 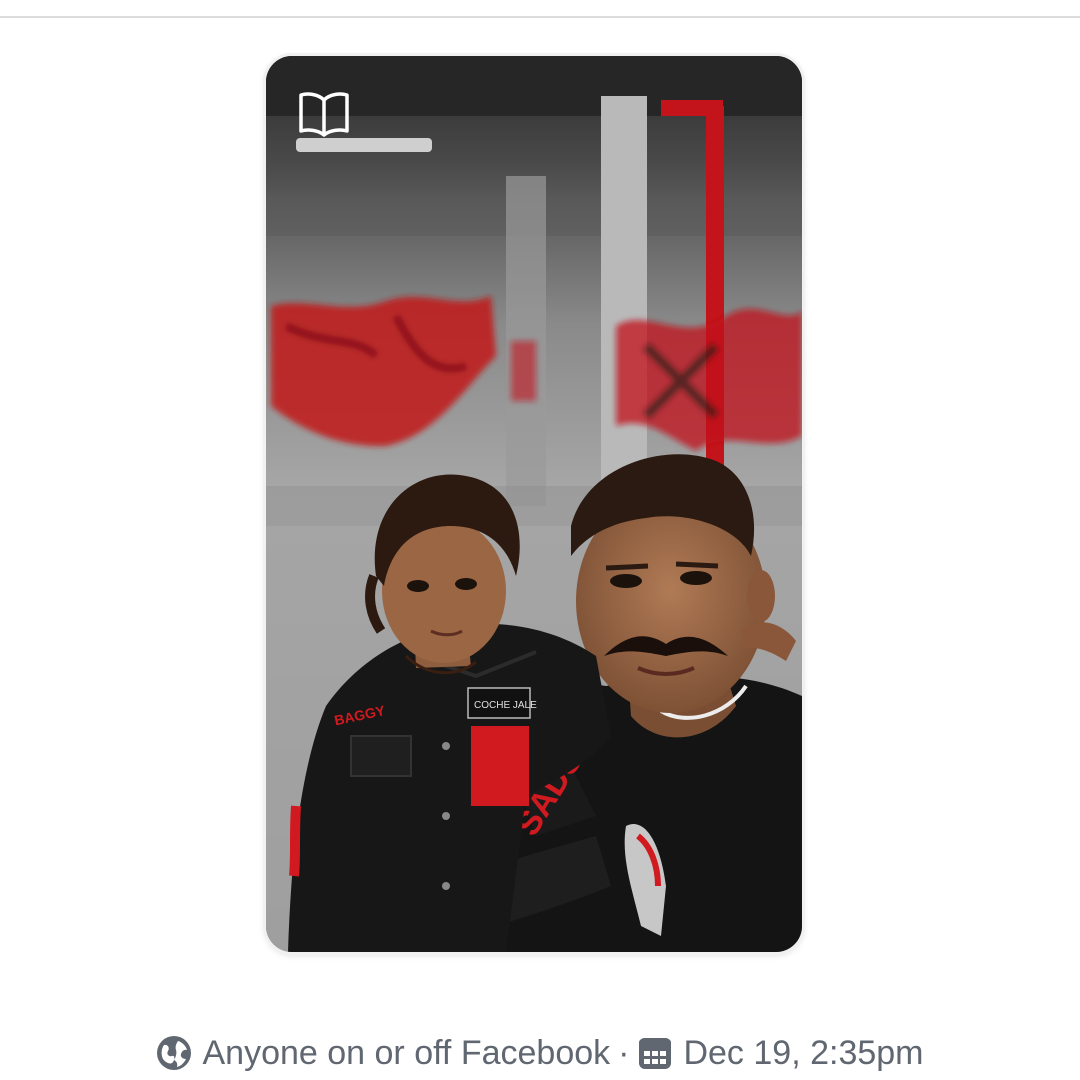 What do you see at coordinates (324, 114) in the screenshot?
I see `open-book-icon` at bounding box center [324, 114].